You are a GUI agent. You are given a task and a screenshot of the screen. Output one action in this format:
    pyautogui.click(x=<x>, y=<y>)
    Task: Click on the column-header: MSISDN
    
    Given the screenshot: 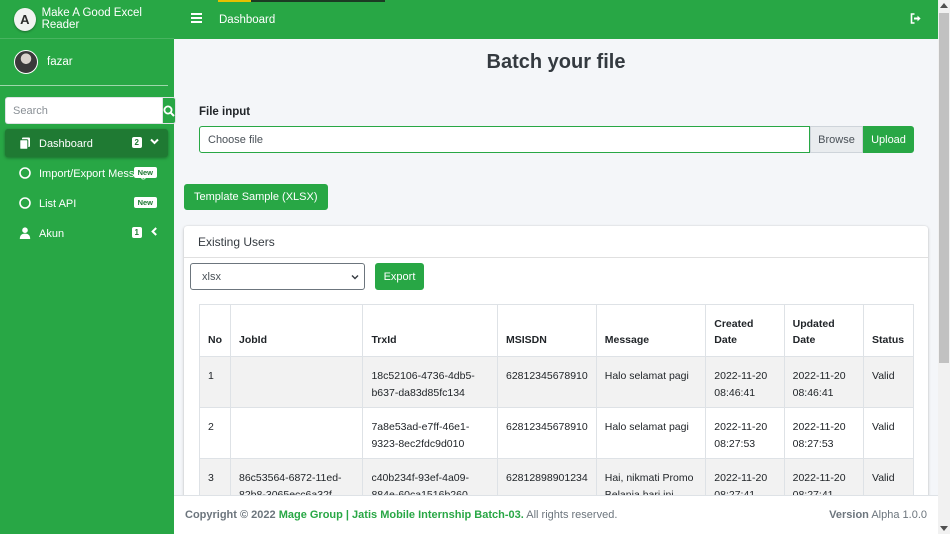 What is the action you would take?
    pyautogui.click(x=546, y=330)
    